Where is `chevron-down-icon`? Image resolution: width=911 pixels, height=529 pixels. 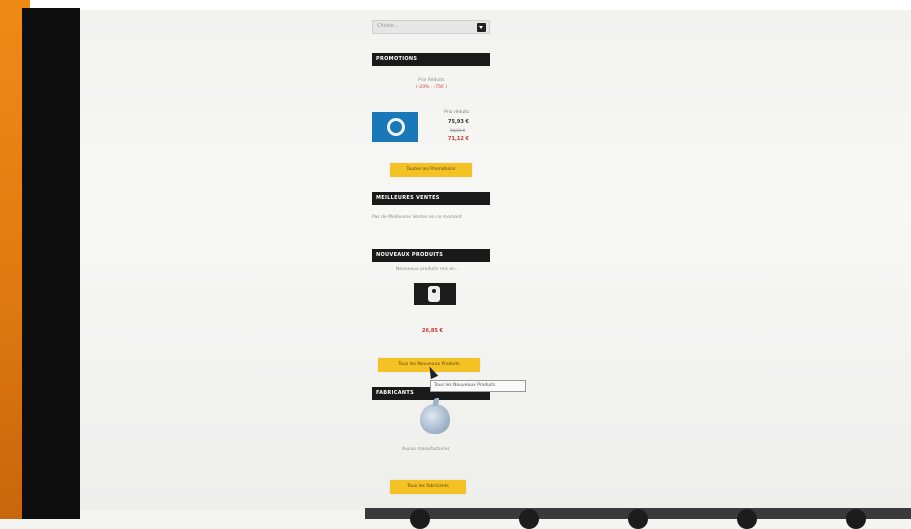 chevron-down-icon is located at coordinates (481, 27).